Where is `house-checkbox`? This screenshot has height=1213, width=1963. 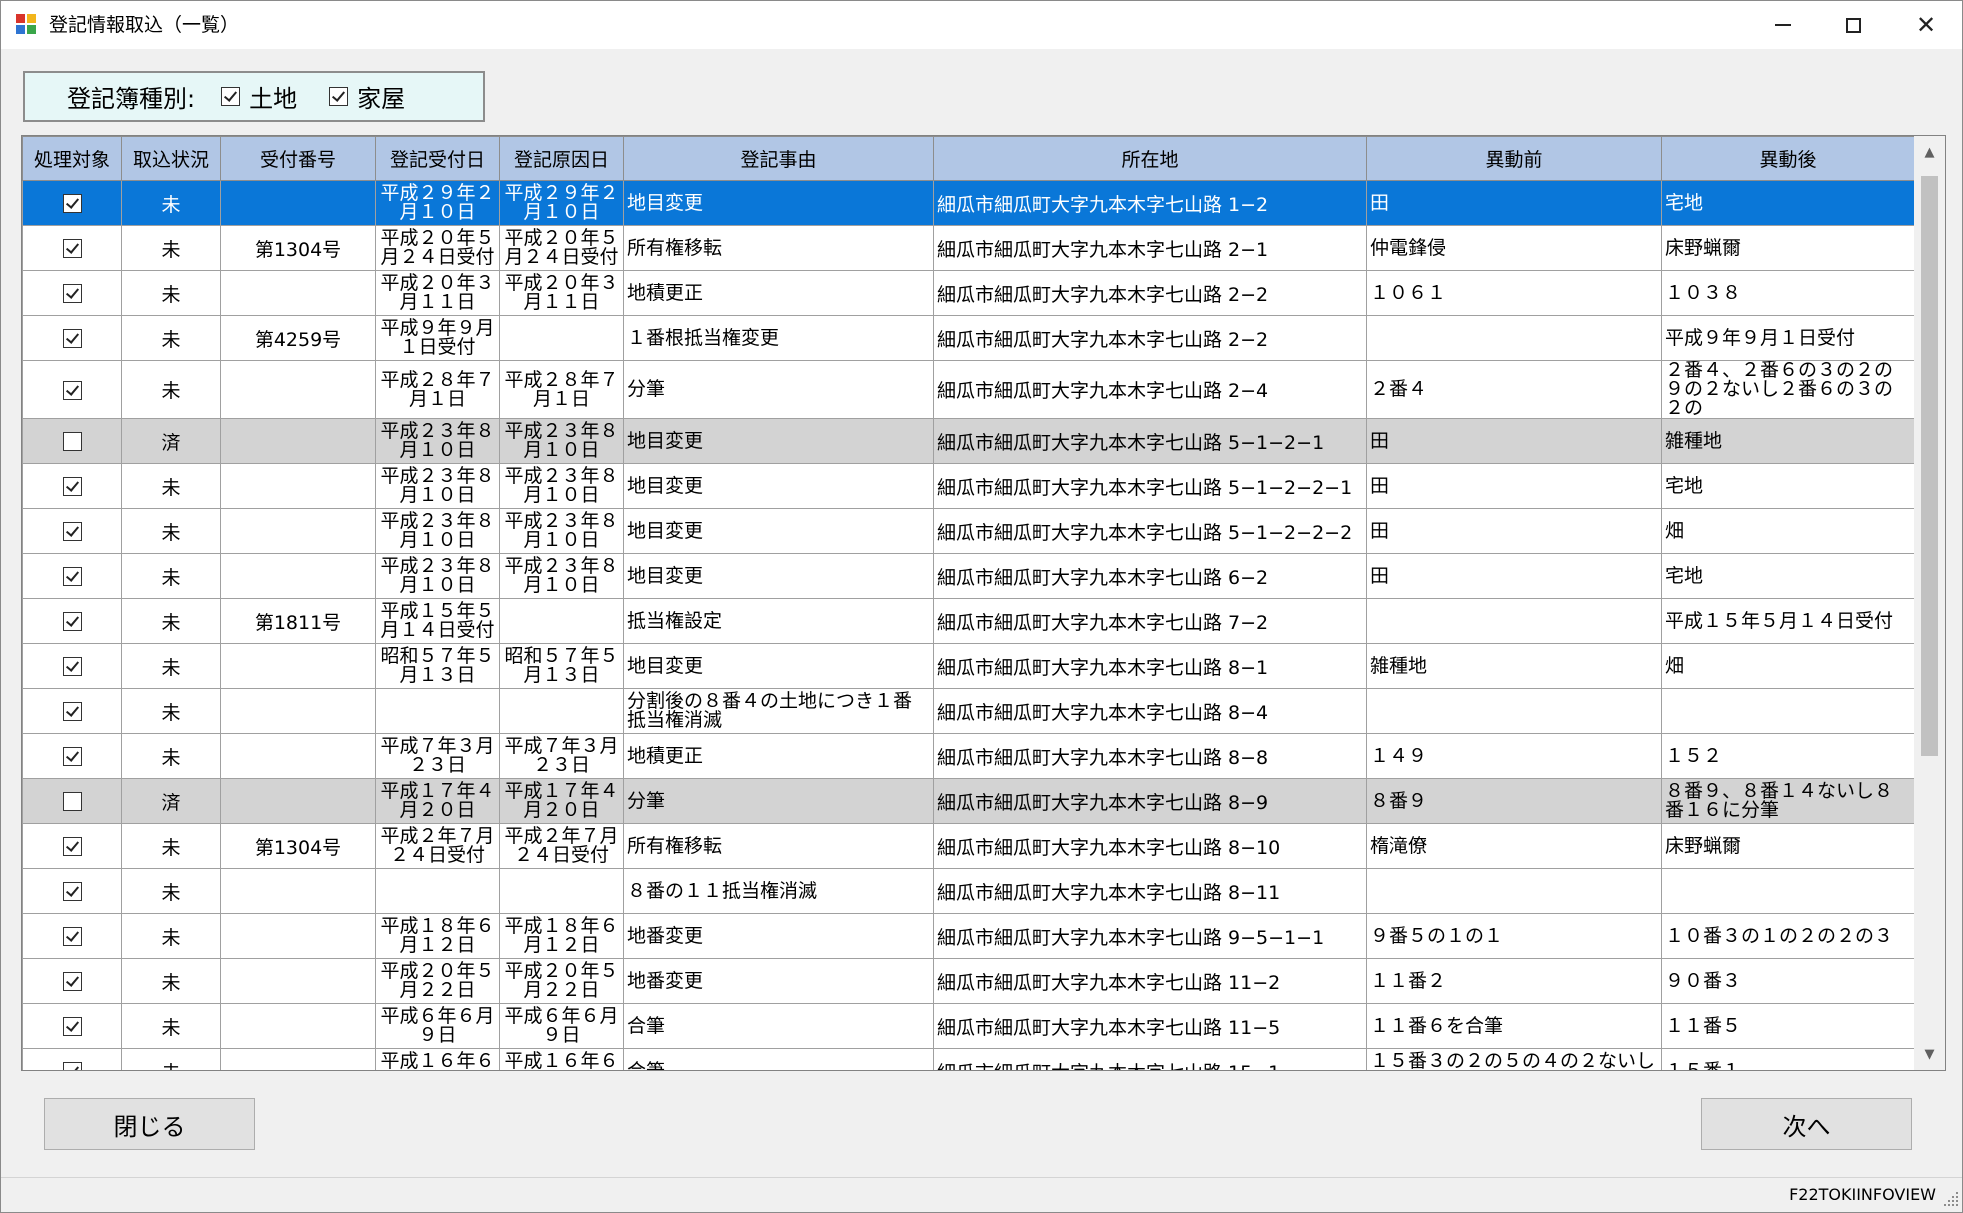 house-checkbox is located at coordinates (339, 96).